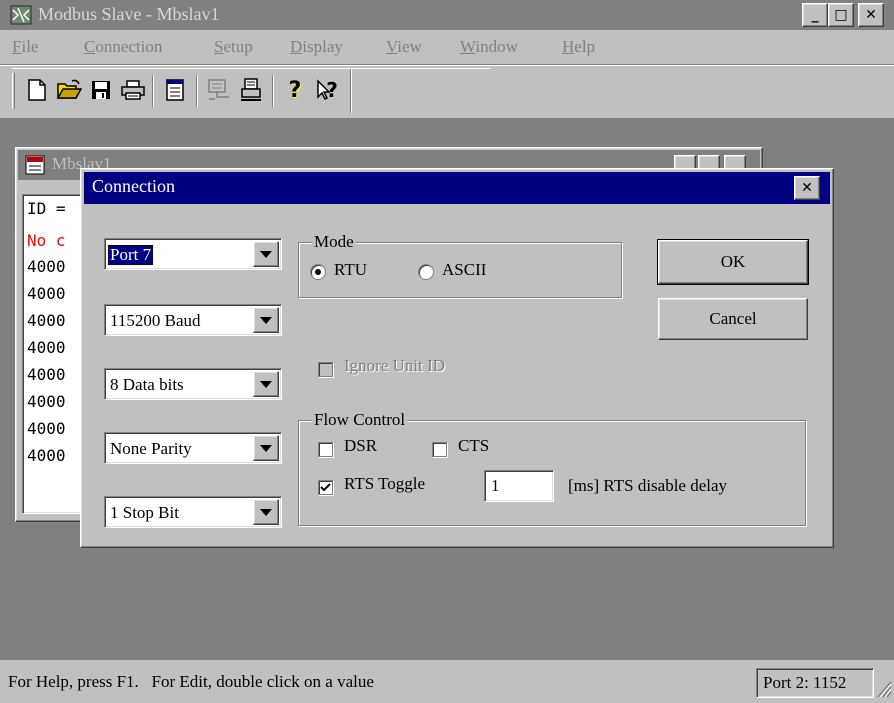 Image resolution: width=894 pixels, height=703 pixels. What do you see at coordinates (805, 682) in the screenshot?
I see `status-port-info: Port 2: 1152` at bounding box center [805, 682].